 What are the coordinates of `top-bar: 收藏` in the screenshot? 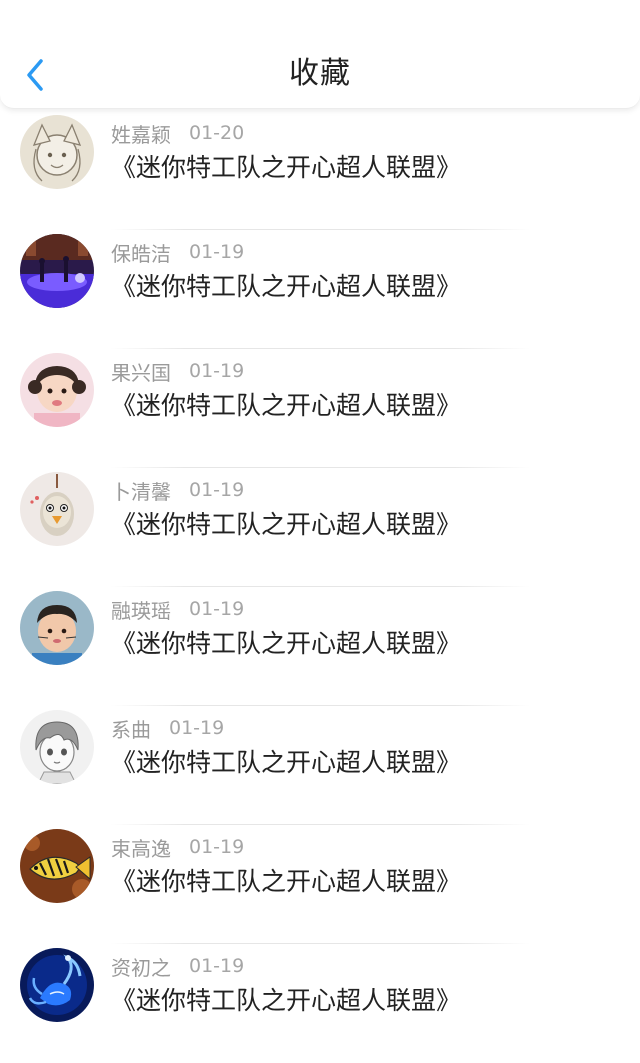 It's located at (320, 54).